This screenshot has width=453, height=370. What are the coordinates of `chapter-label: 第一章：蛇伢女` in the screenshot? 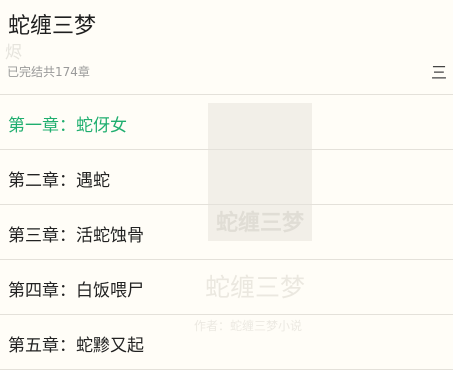 It's located at (67, 126).